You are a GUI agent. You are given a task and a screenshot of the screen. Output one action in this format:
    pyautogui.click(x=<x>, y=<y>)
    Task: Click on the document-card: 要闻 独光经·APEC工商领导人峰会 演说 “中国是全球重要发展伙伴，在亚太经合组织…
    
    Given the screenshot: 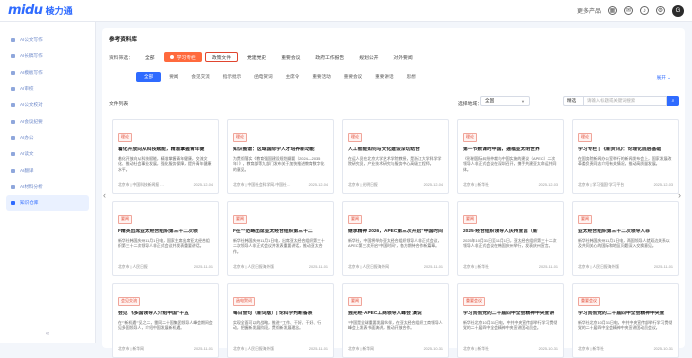 What is the action you would take?
    pyautogui.click(x=395, y=320)
    